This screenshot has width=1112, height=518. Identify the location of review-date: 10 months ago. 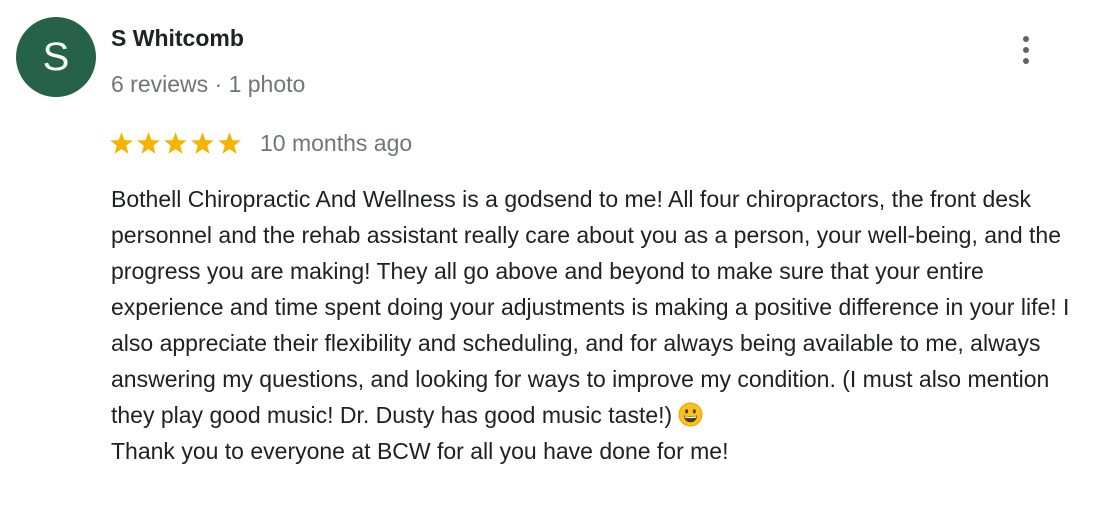
(336, 143).